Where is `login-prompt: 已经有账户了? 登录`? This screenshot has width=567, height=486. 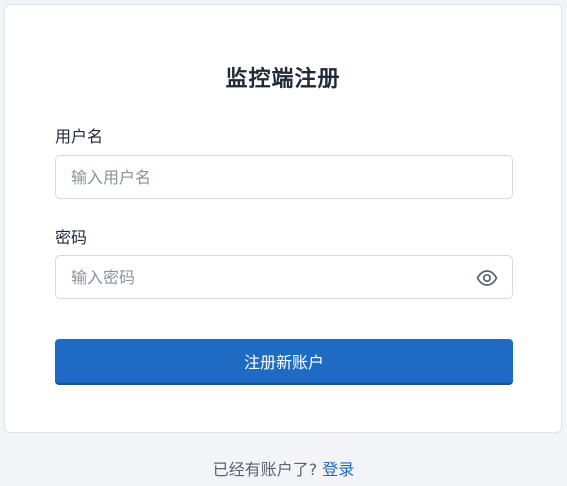
login-prompt: 已经有账户了? 登录 is located at coordinates (283, 468).